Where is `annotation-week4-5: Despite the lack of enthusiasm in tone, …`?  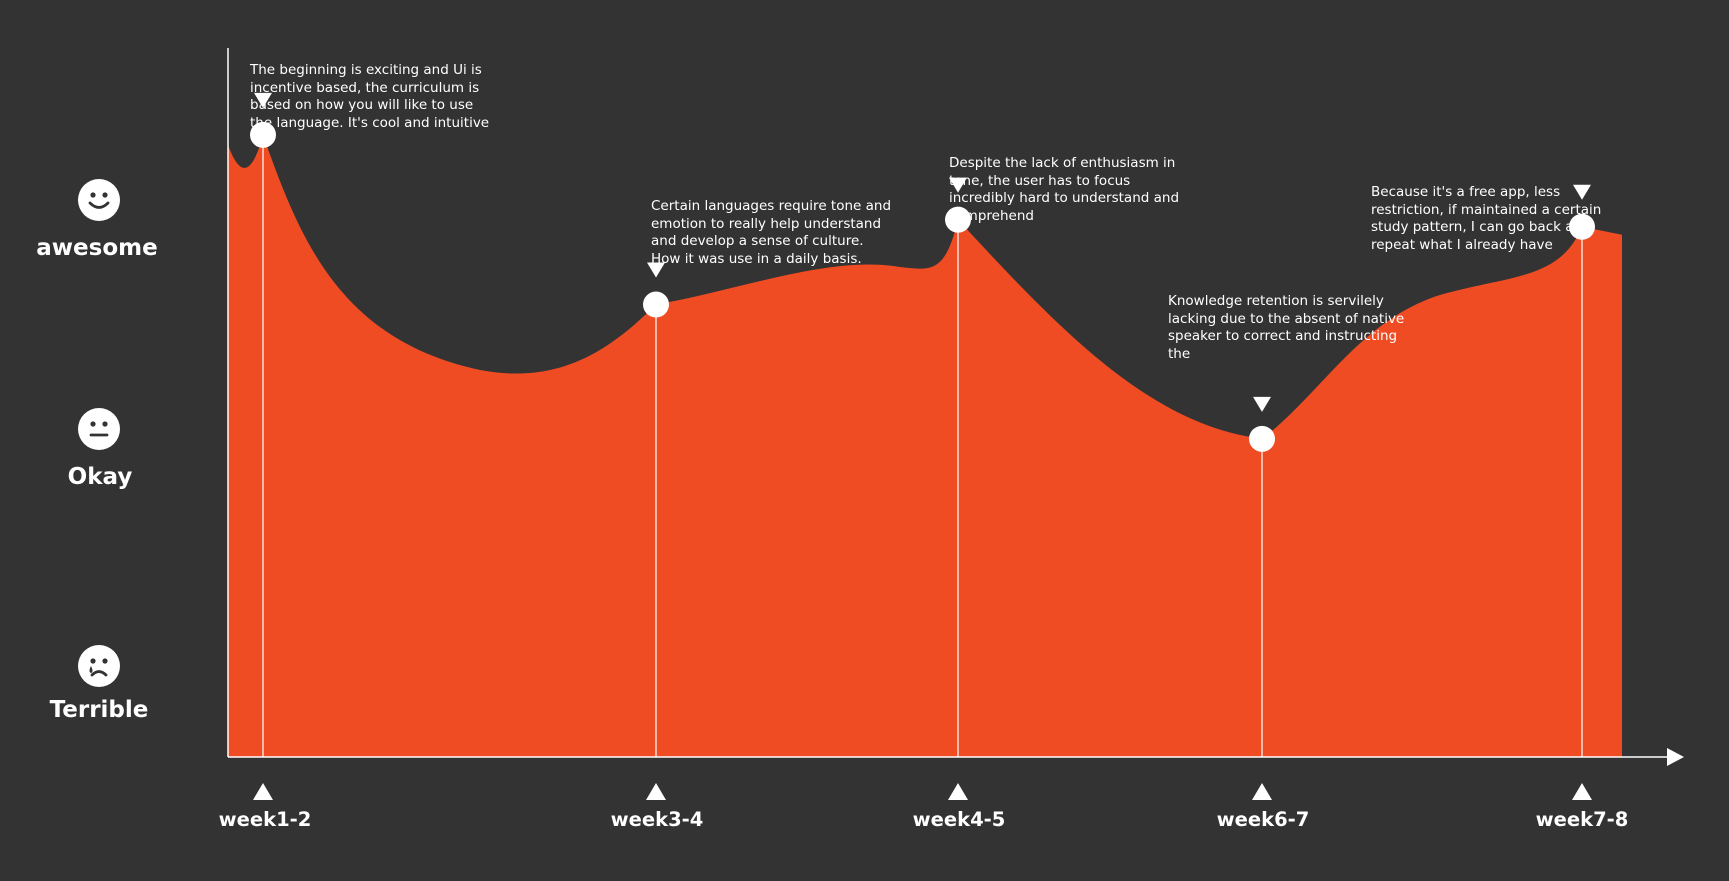
annotation-week4-5: Despite the lack of enthusiasm in tone, … is located at coordinates (1064, 189).